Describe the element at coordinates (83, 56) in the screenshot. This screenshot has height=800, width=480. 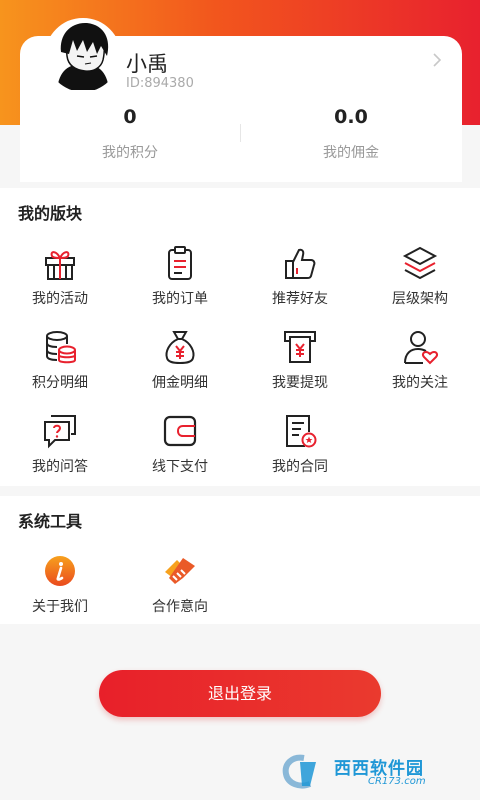
I see `avatar` at that location.